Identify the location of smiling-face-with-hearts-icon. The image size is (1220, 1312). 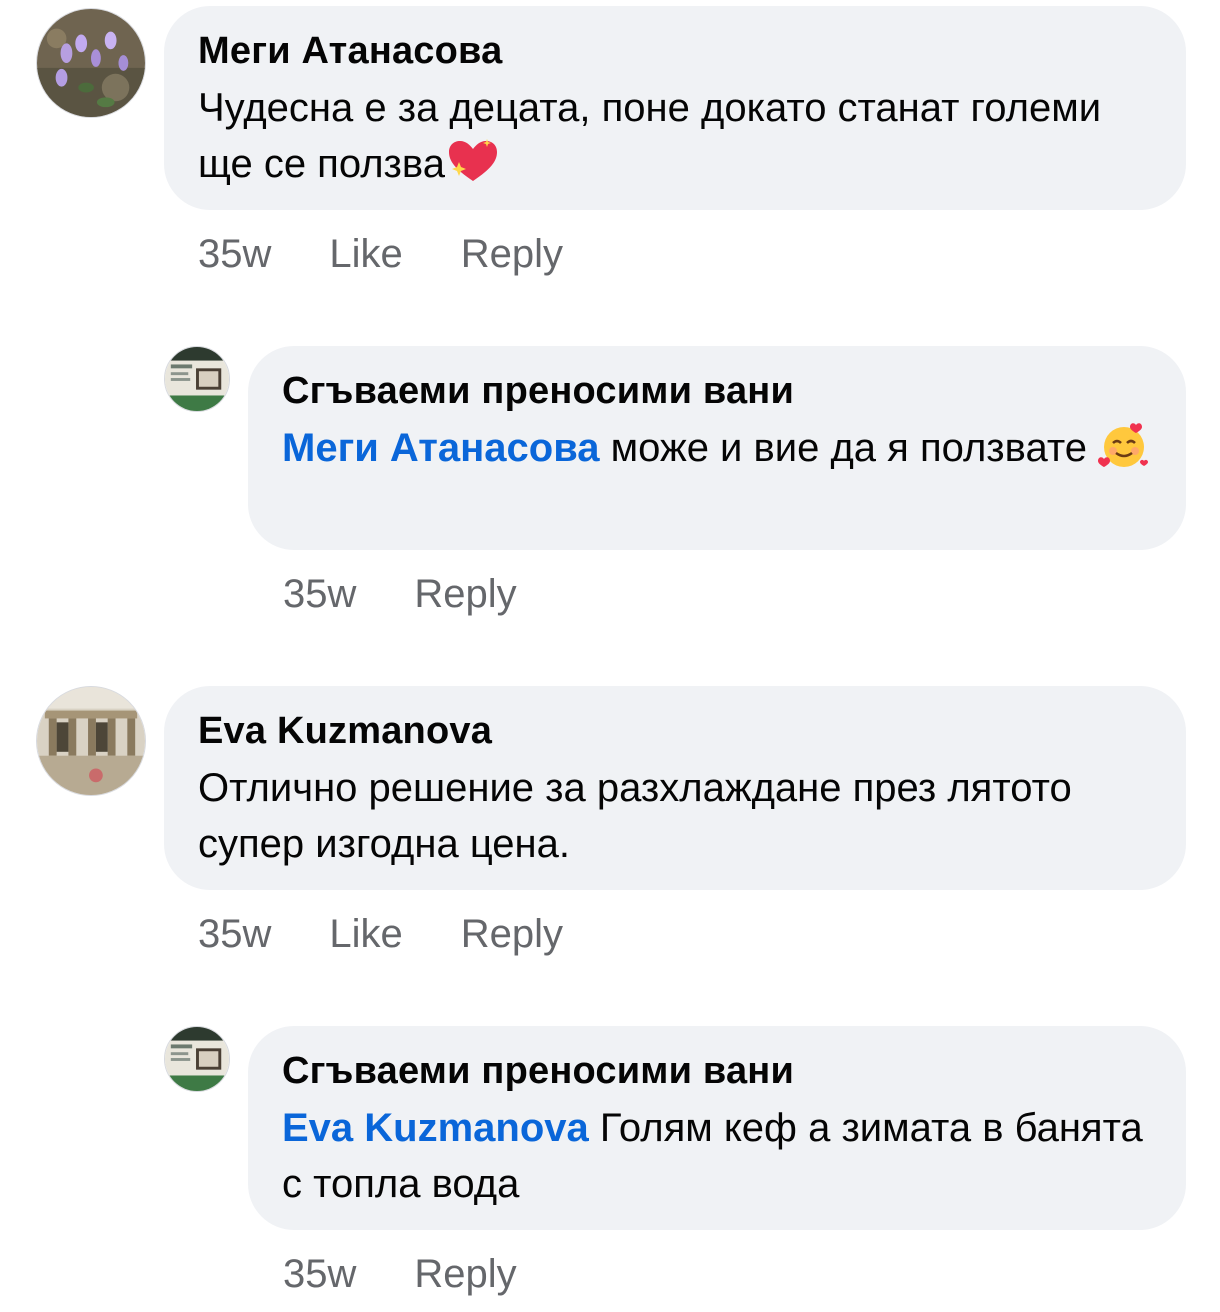
(1124, 445).